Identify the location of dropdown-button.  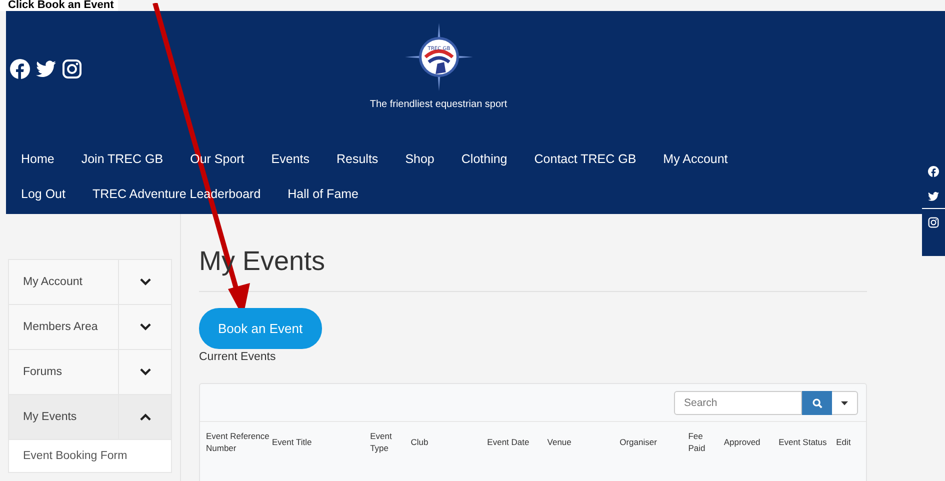
(845, 403).